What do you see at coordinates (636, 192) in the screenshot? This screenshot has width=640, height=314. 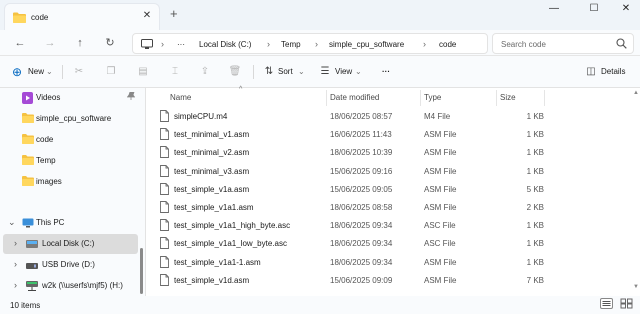 I see `file-list-scrollbar: ▲ ▼` at bounding box center [636, 192].